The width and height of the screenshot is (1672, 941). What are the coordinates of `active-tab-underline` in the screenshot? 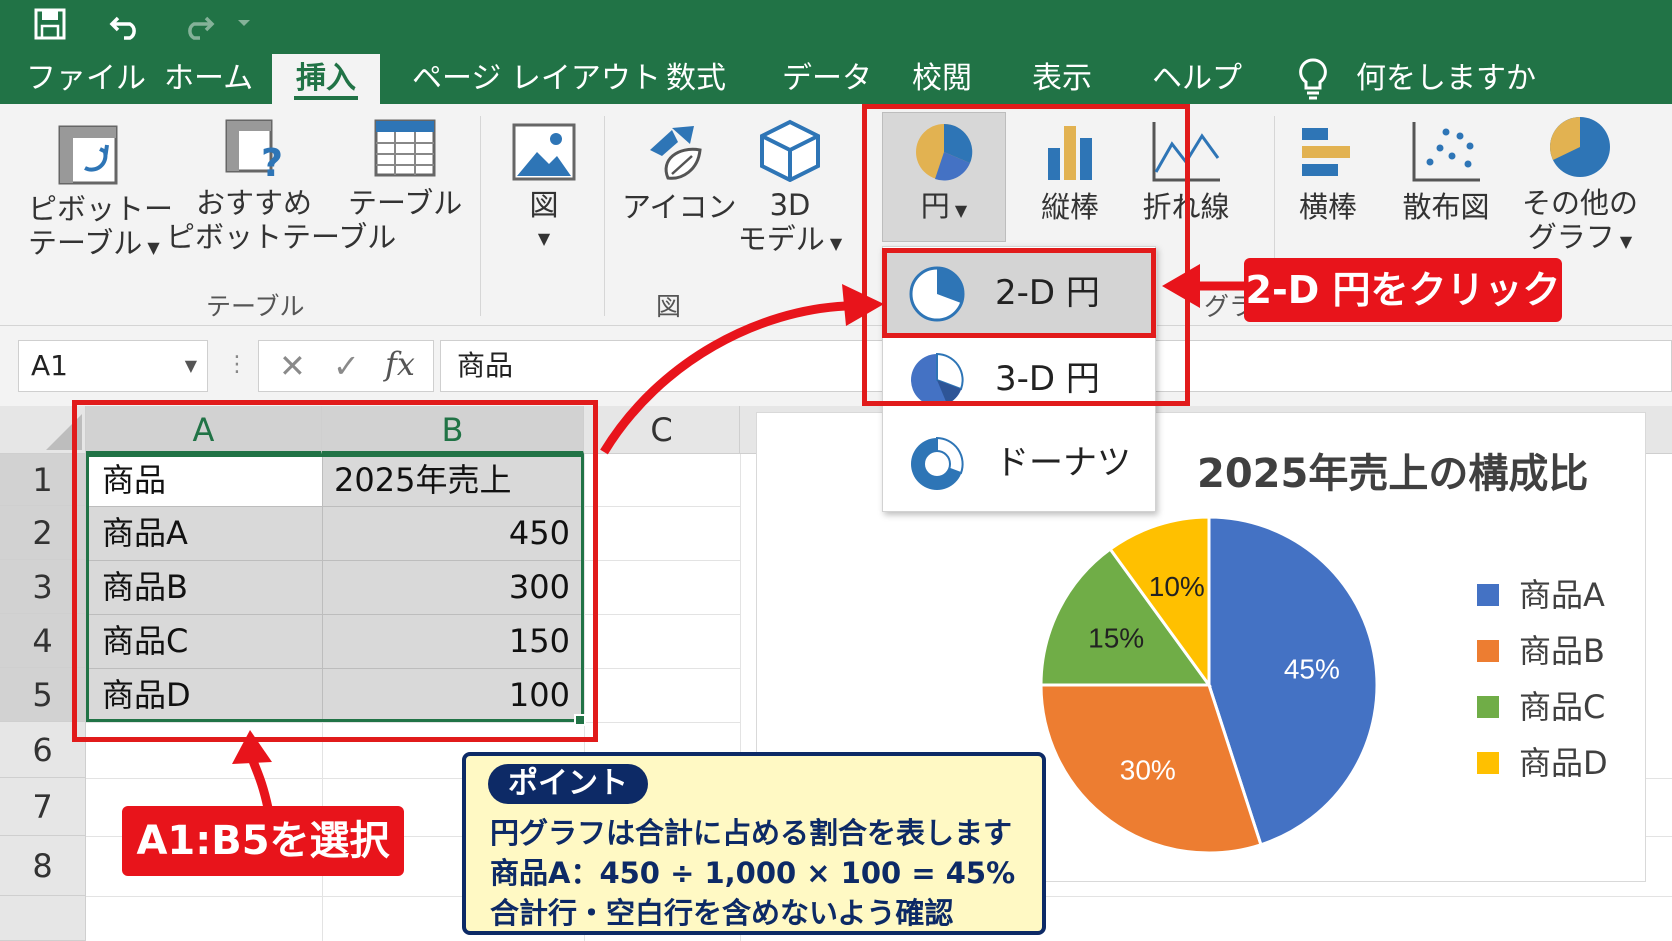 It's located at (326, 98).